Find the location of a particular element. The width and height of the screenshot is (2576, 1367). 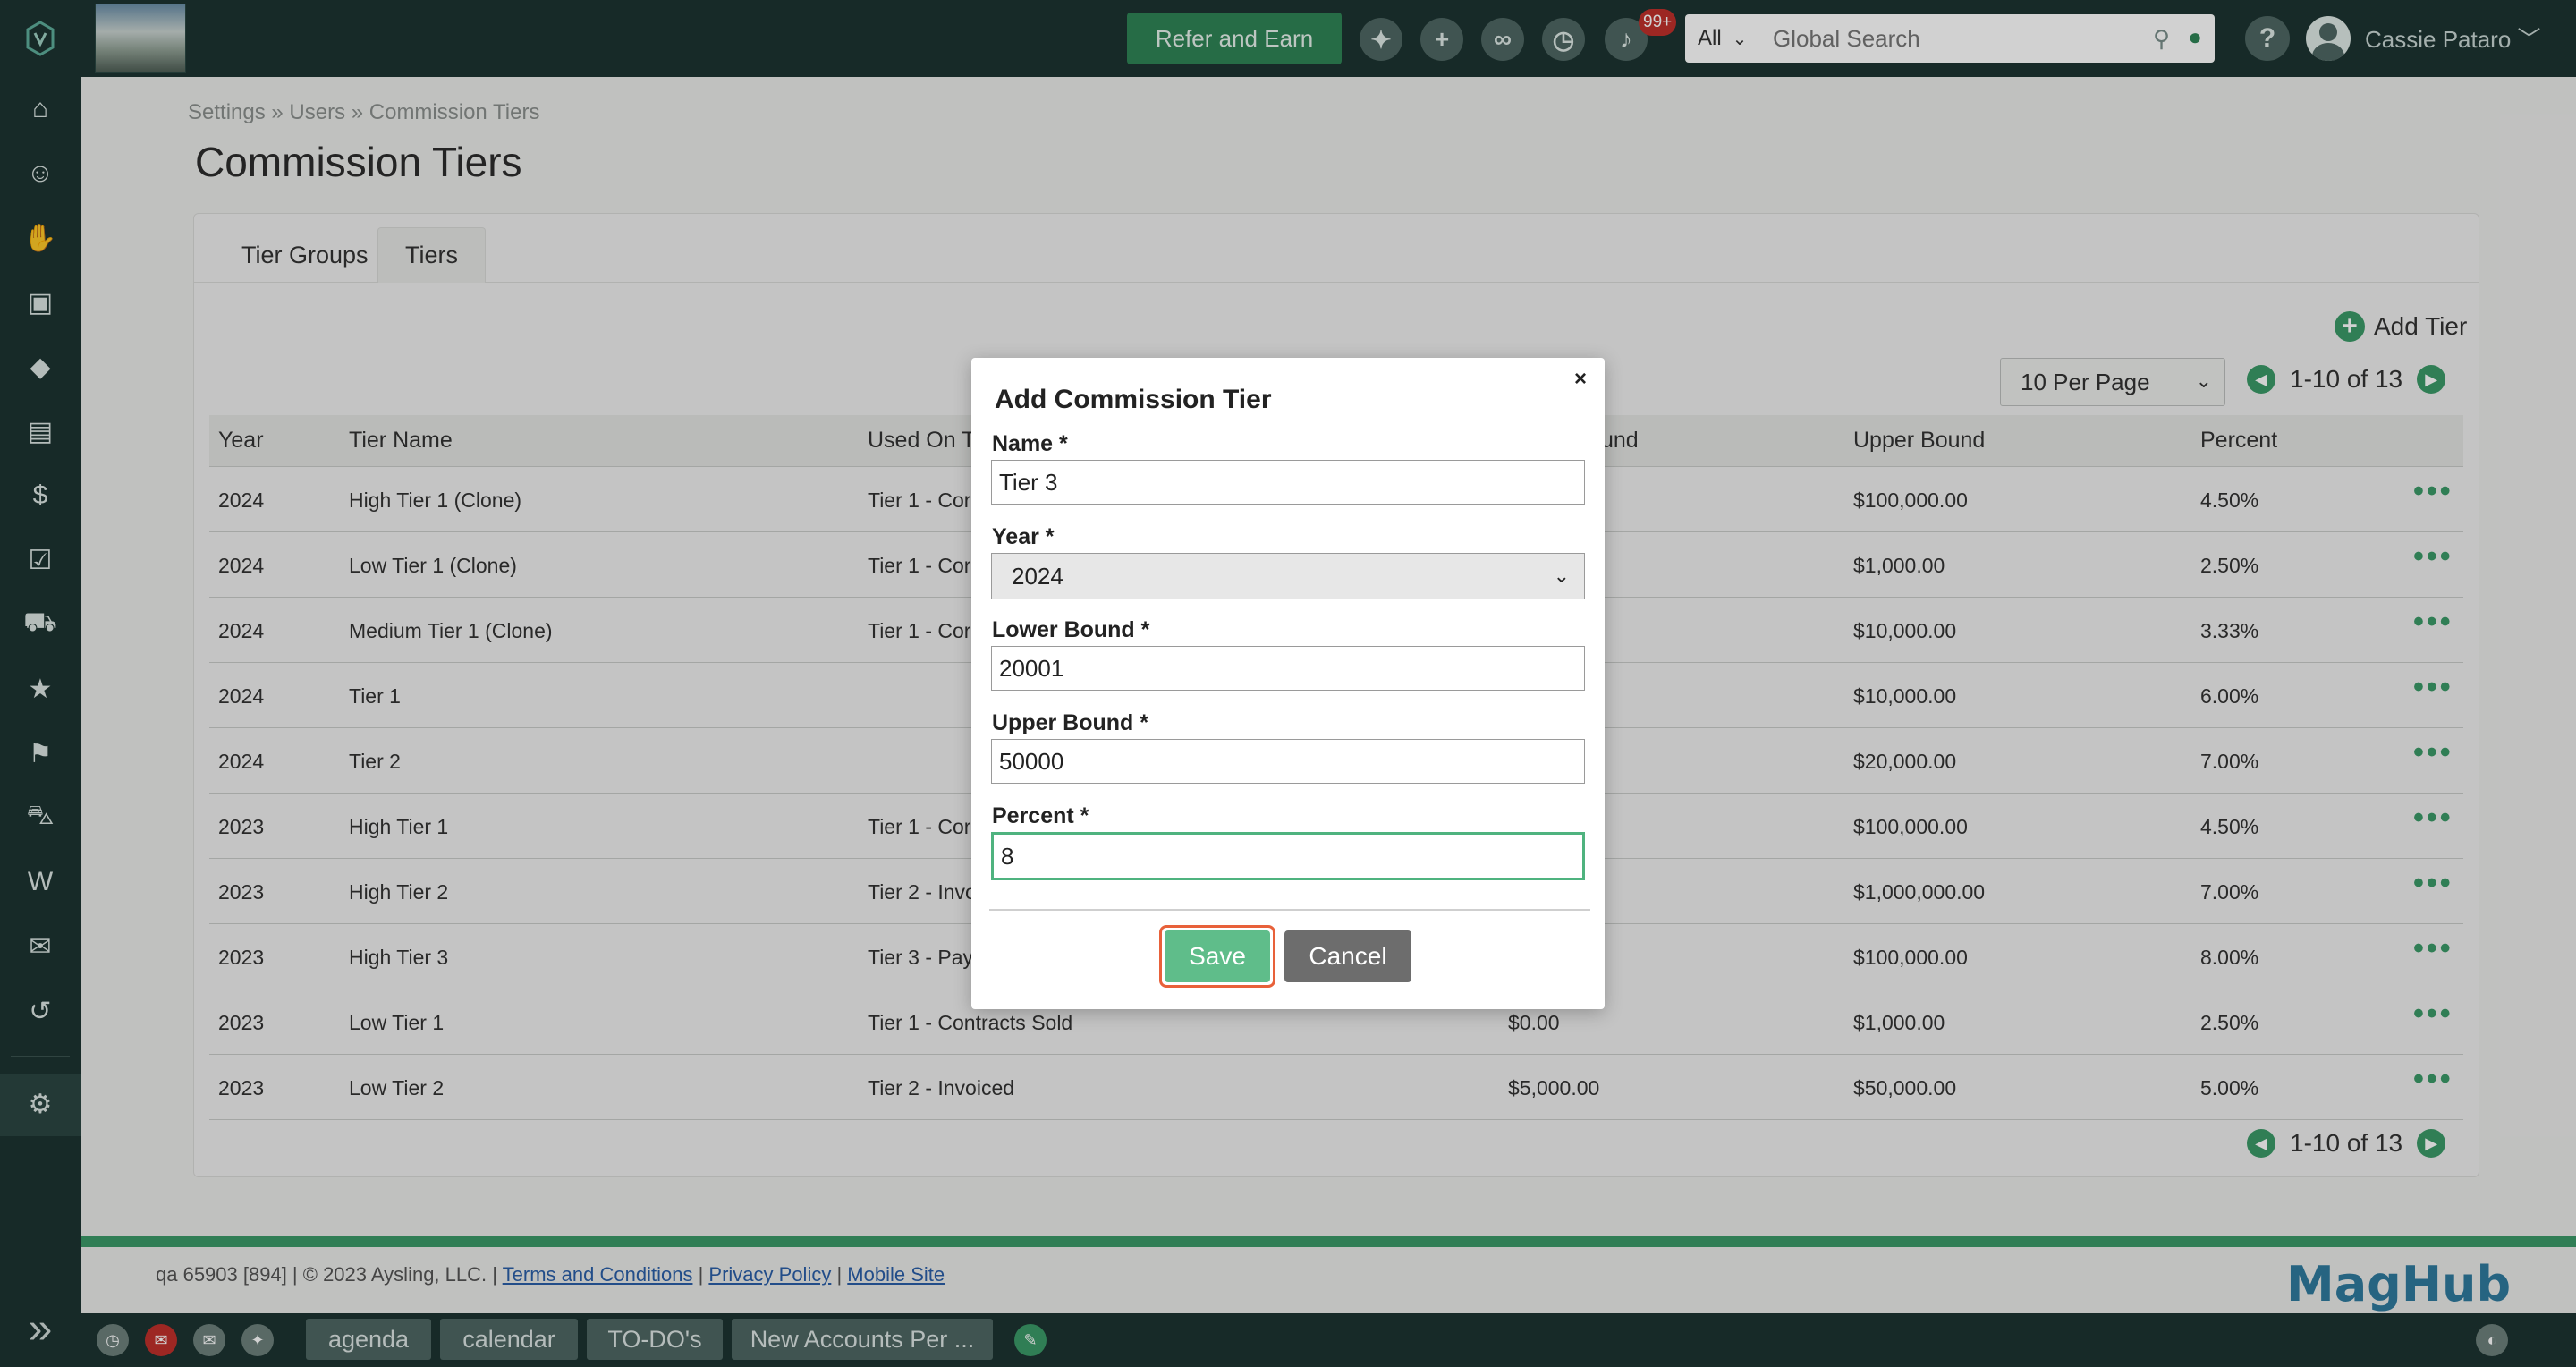

modal-divider is located at coordinates (1289, 910).